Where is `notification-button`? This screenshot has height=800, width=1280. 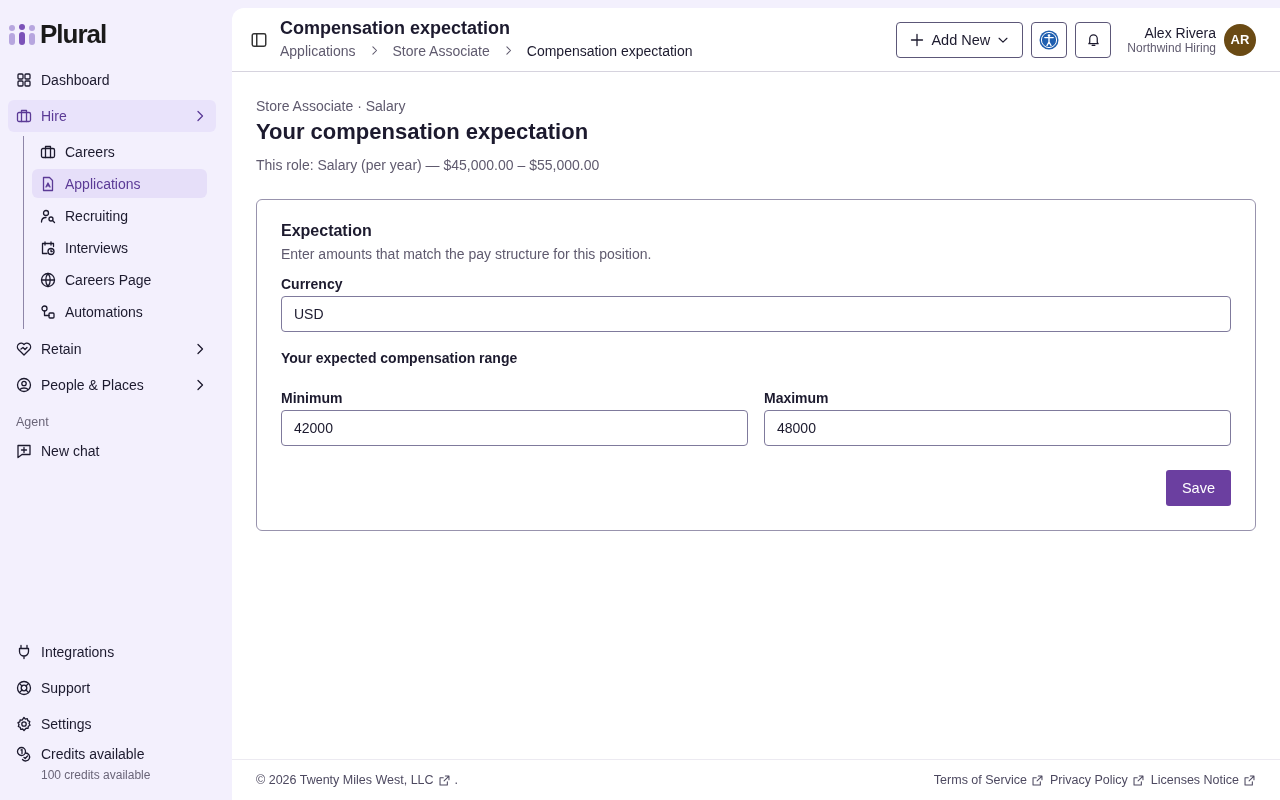
notification-button is located at coordinates (1093, 39).